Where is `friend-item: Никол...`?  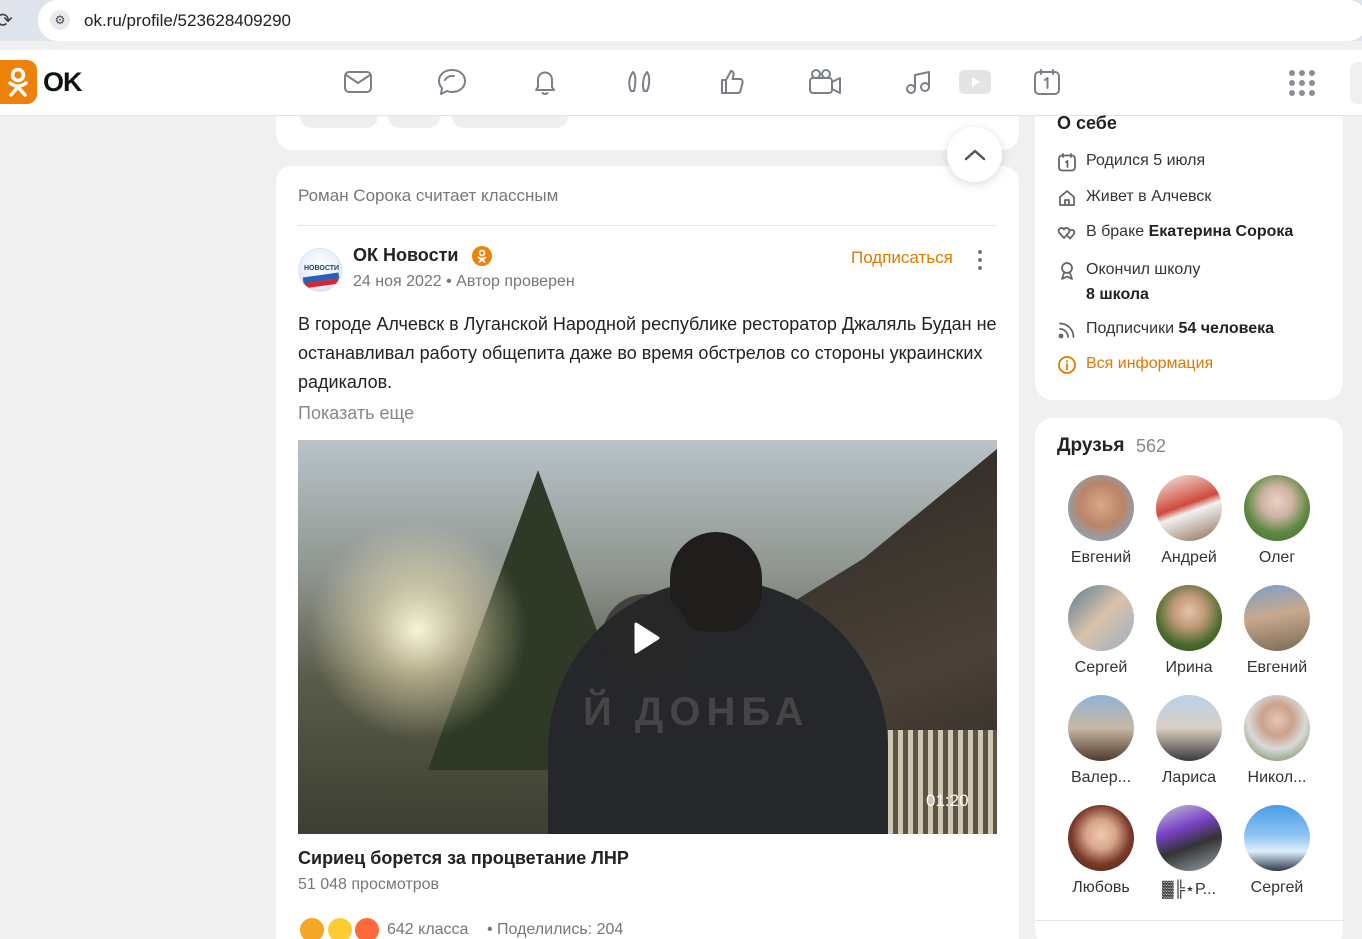 friend-item: Никол... is located at coordinates (1277, 741).